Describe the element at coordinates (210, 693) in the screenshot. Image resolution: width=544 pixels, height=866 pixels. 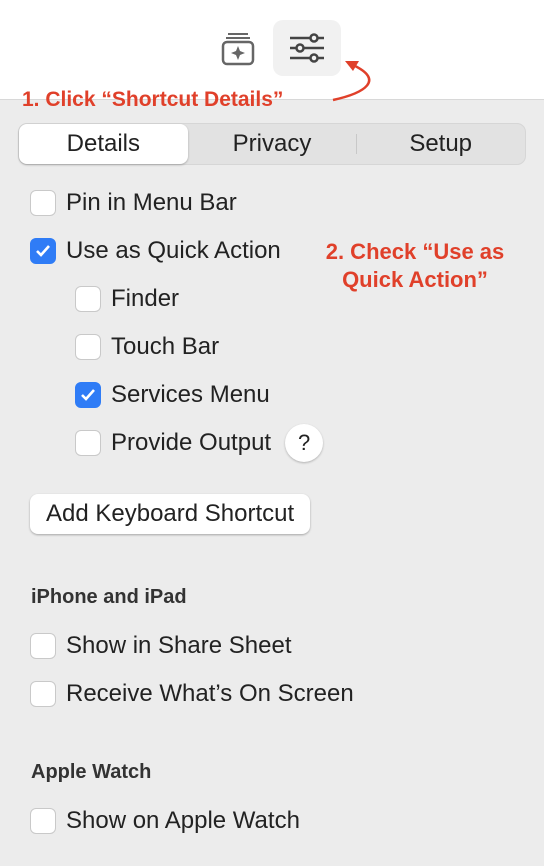
I see `checkbox-label: Receive What’s On Screen` at that location.